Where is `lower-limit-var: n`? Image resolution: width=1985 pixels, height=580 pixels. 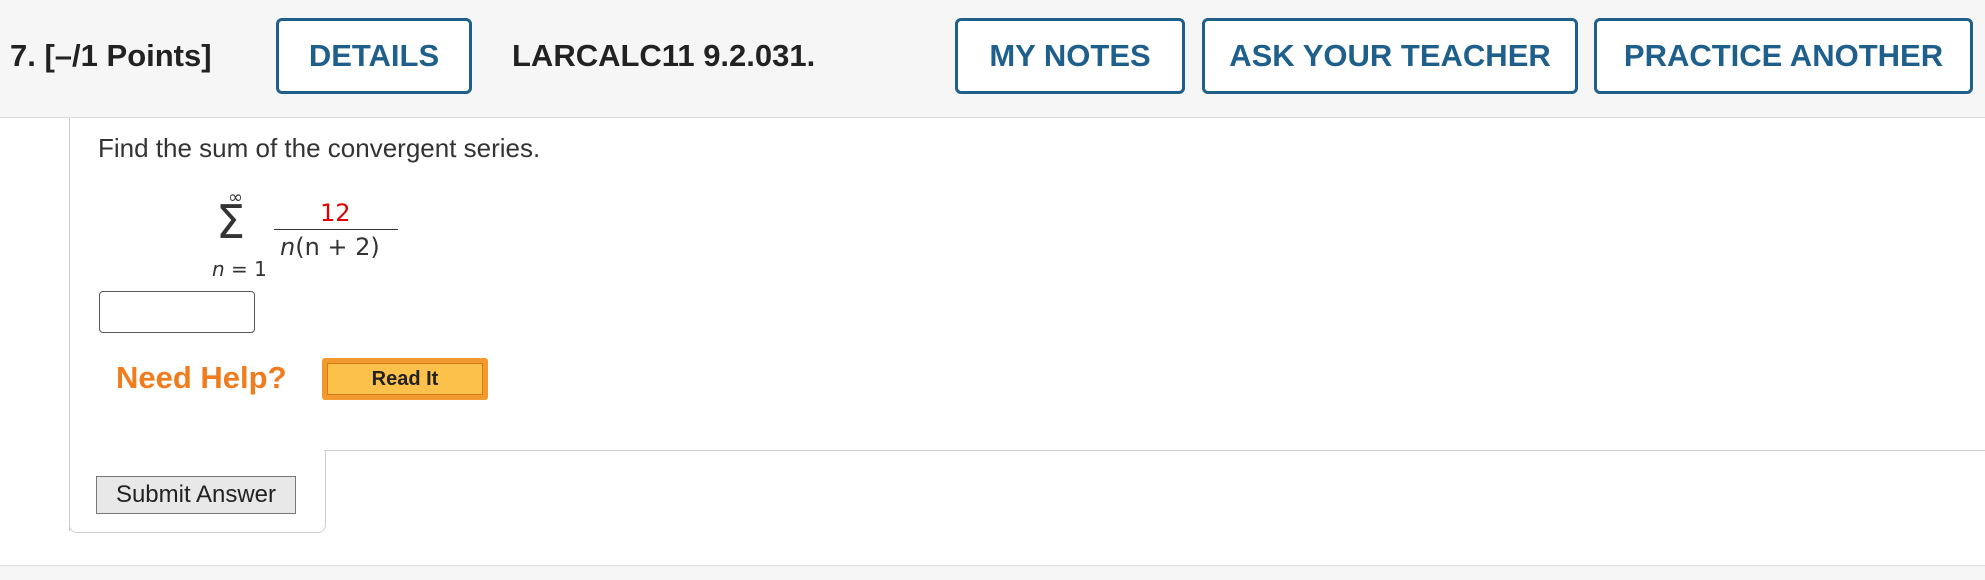 lower-limit-var: n is located at coordinates (218, 269).